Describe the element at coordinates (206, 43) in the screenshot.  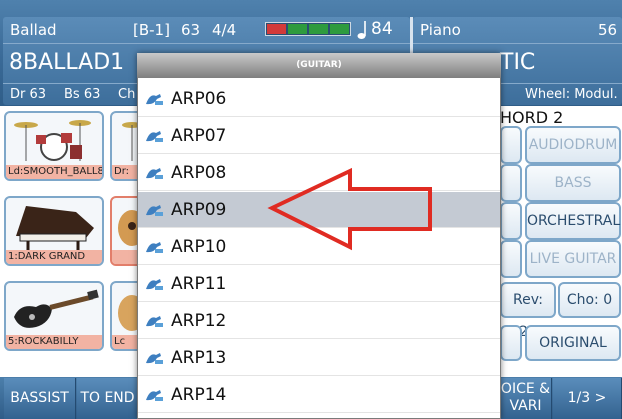
I see `style-panel-divider` at that location.